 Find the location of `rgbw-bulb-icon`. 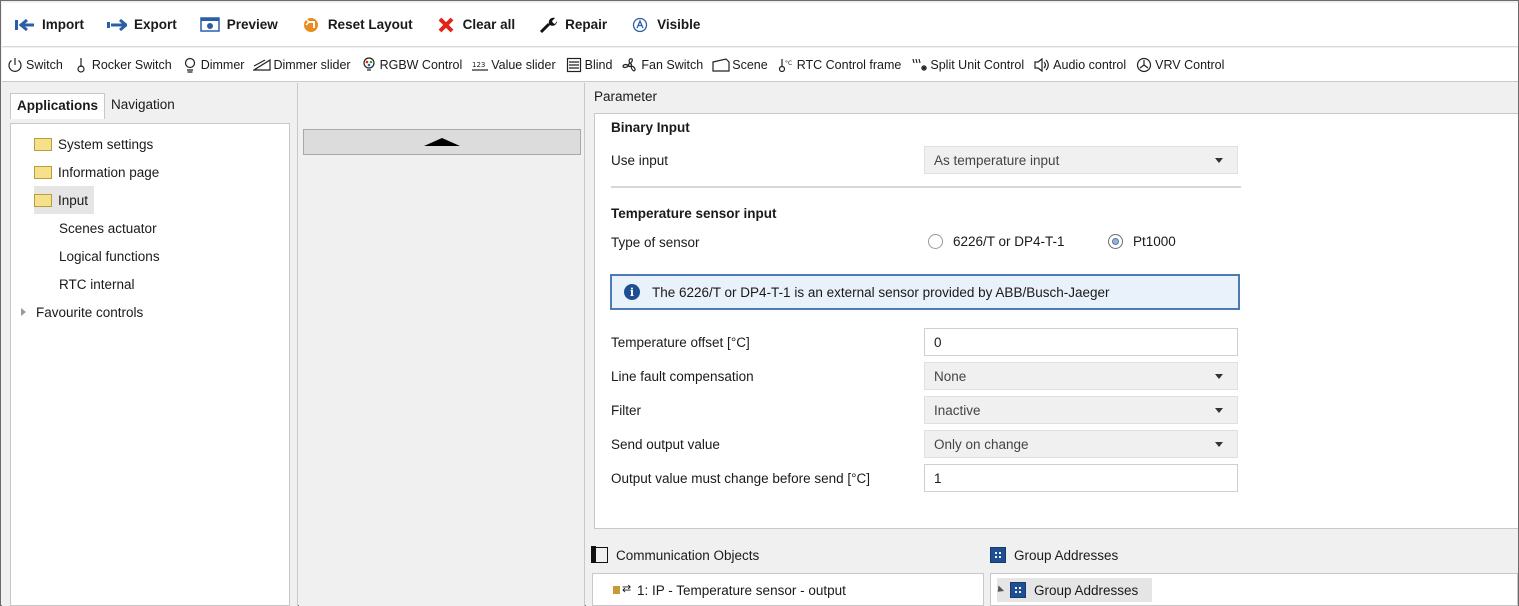

rgbw-bulb-icon is located at coordinates (369, 65).